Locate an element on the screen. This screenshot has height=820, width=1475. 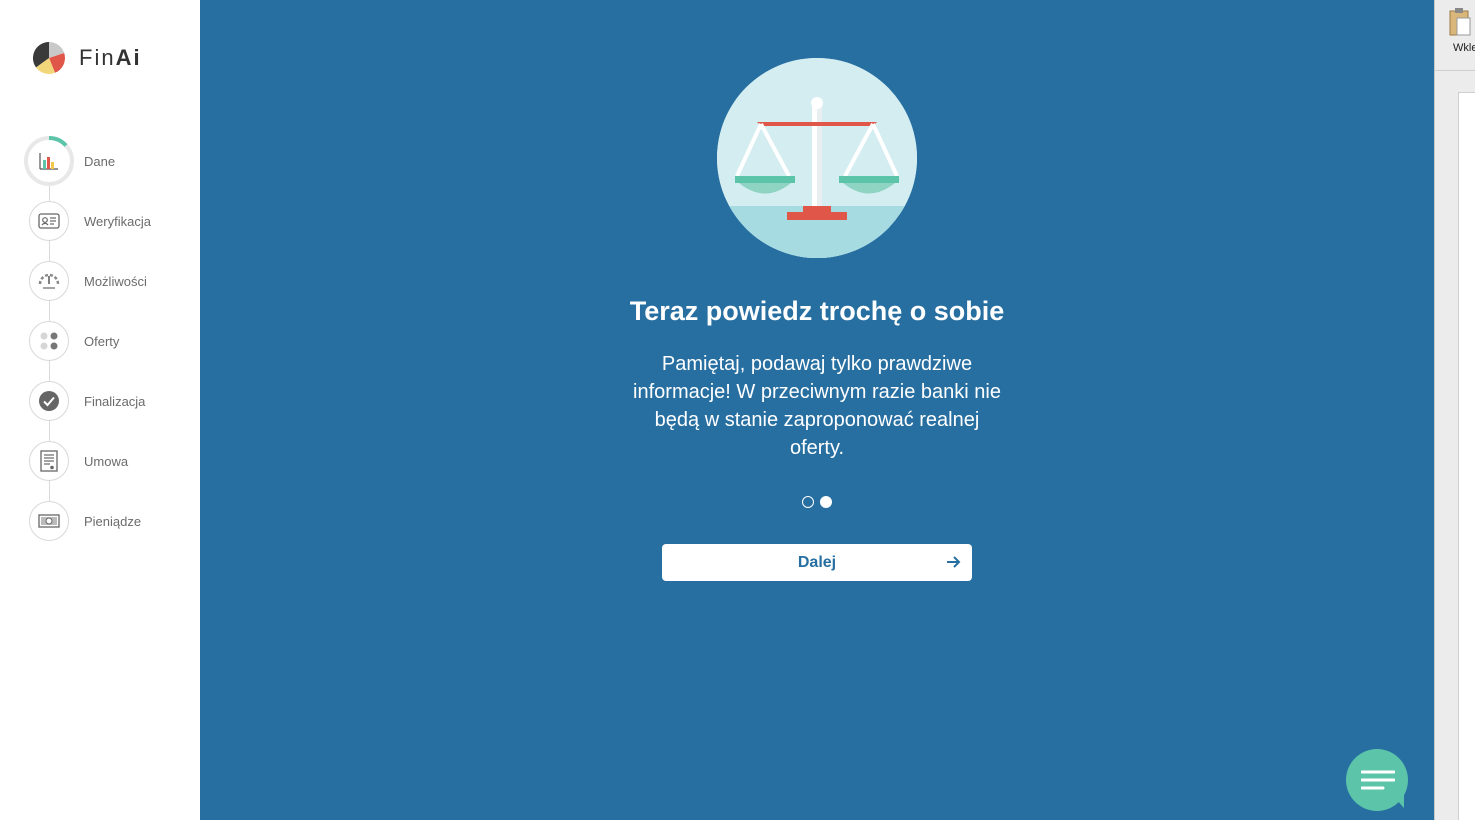
background-app-window: Wkle is located at coordinates (1454, 410).